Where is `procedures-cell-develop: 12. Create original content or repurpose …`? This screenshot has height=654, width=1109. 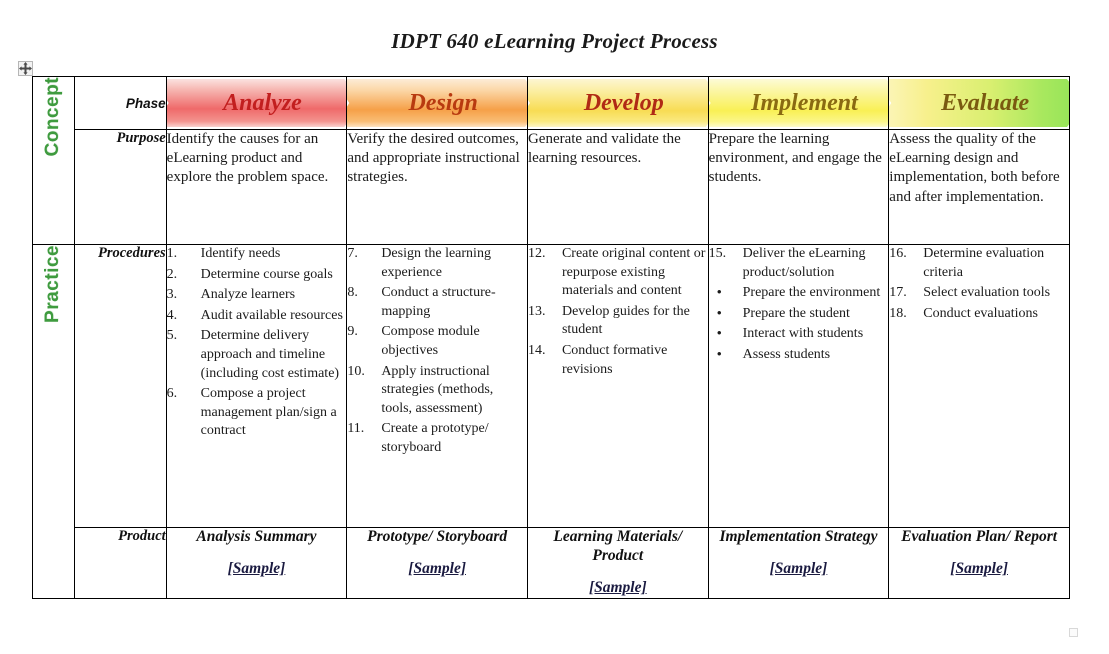
procedures-cell-develop: 12. Create original content or repurpose … is located at coordinates (617, 386).